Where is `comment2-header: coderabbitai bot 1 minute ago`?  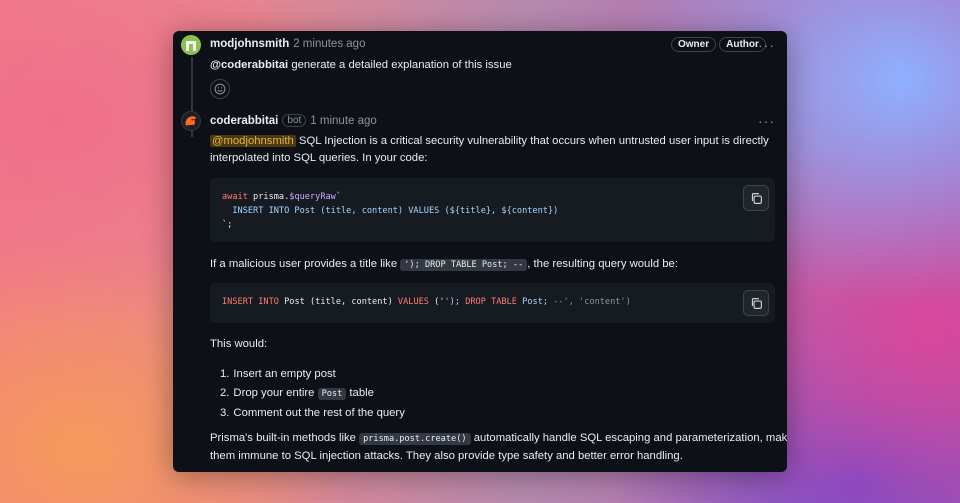 comment2-header: coderabbitai bot 1 minute ago is located at coordinates (293, 120).